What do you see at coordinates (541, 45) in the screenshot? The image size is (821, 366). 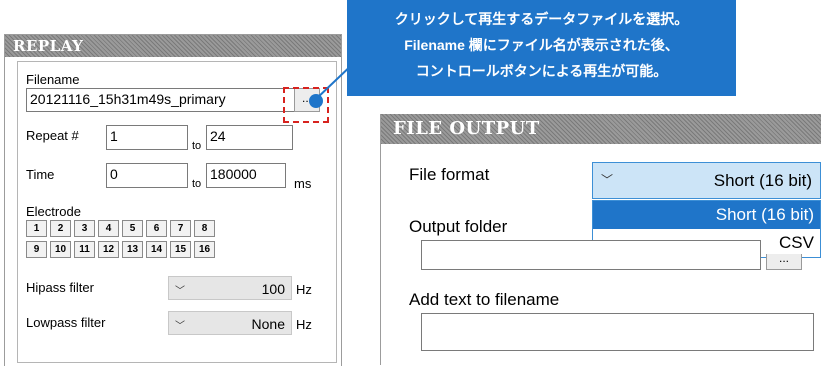 I see `callout-line-2: Filename 欄にファイル名が表示された後、` at bounding box center [541, 45].